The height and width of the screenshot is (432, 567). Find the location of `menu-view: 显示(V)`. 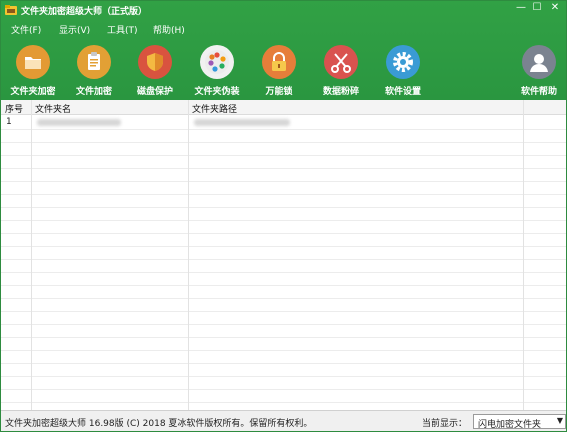

menu-view: 显示(V) is located at coordinates (74, 29).